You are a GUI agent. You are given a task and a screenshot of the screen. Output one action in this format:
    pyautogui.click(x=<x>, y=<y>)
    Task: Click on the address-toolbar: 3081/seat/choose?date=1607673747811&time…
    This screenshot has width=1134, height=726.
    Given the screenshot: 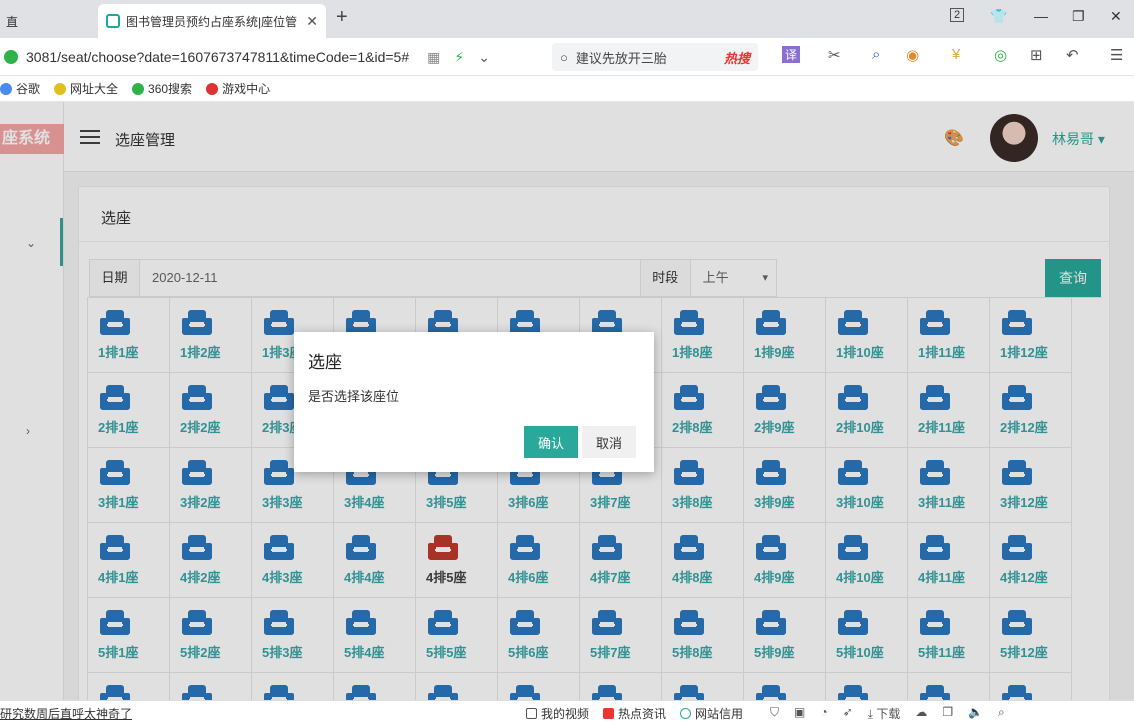 What is the action you would take?
    pyautogui.click(x=567, y=57)
    